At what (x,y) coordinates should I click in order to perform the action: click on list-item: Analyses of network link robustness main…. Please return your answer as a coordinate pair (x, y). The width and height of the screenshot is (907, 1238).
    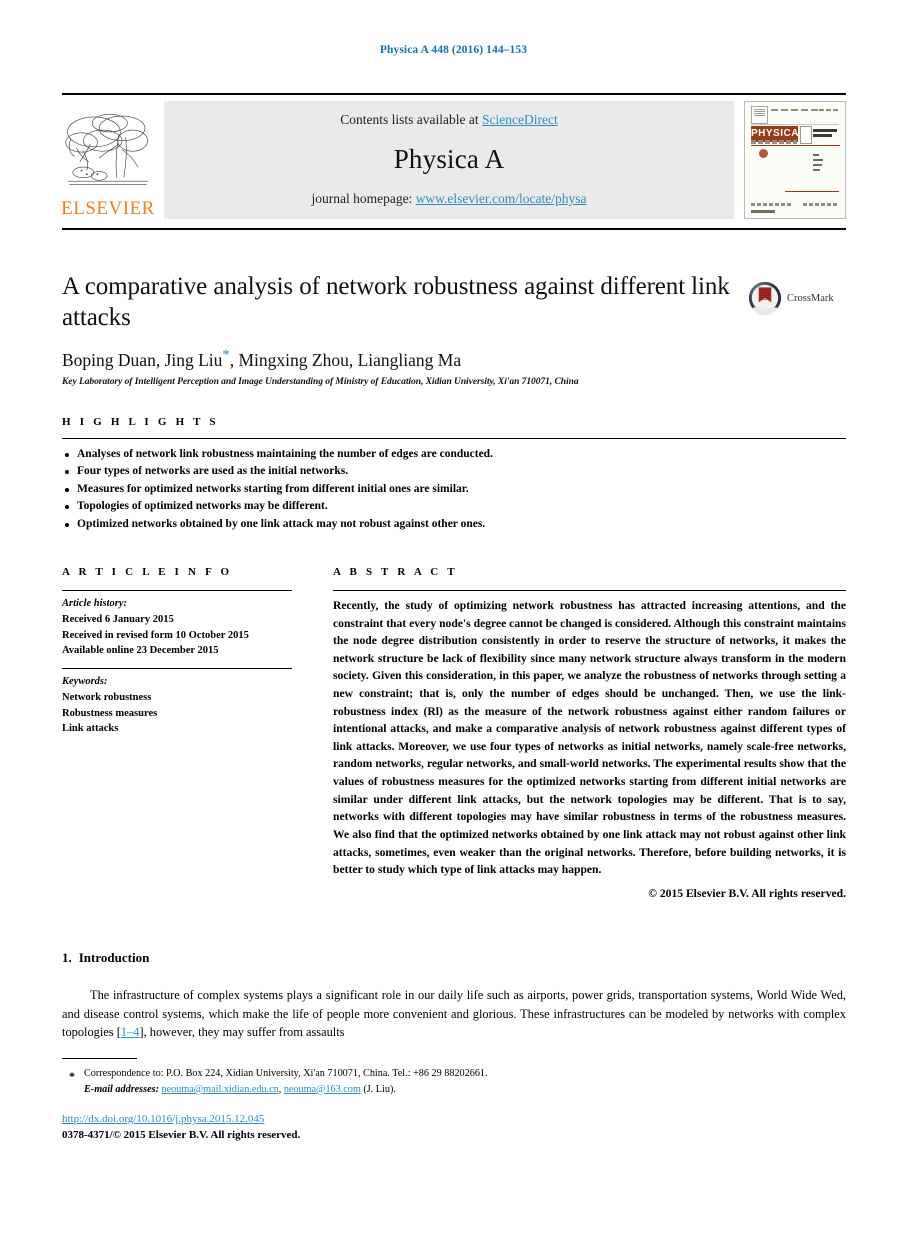
    Looking at the image, I should click on (454, 454).